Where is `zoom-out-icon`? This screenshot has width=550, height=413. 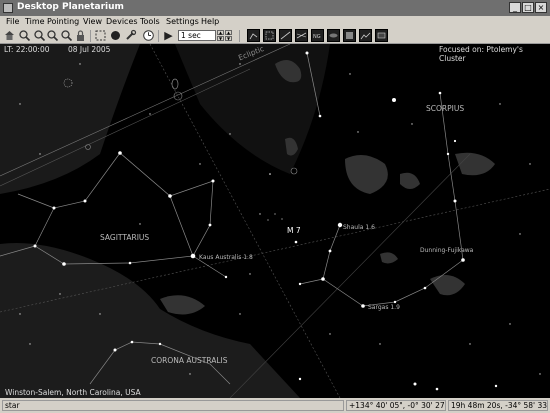
zoom-out-icon is located at coordinates (39, 35).